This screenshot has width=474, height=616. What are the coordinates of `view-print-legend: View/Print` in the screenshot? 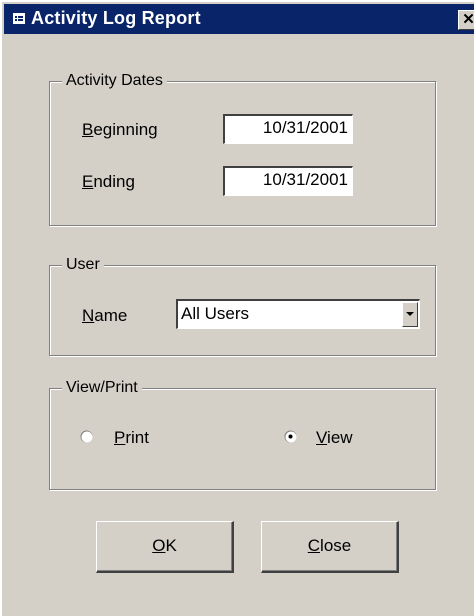 It's located at (102, 388).